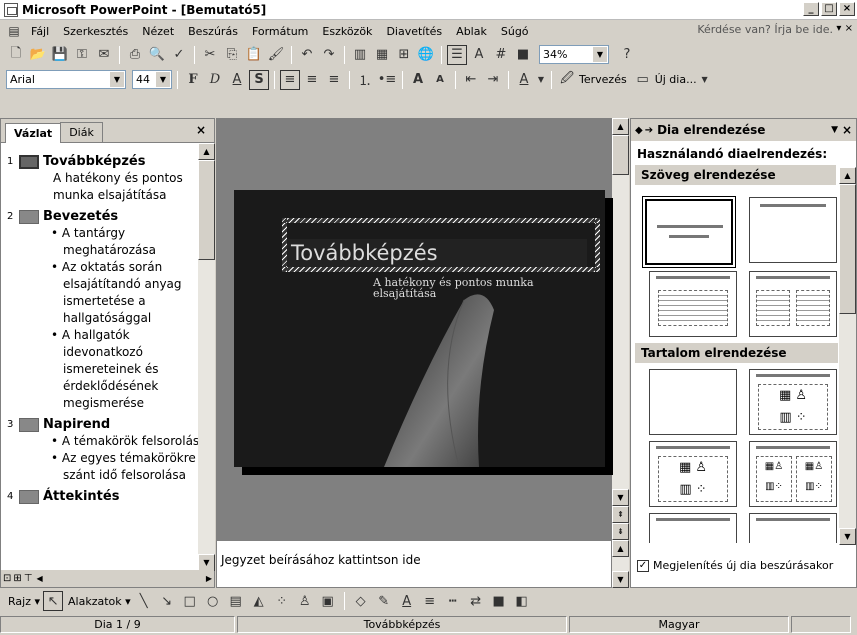  I want to click on notes-scrollbar: ▲ ▼, so click(620, 564).